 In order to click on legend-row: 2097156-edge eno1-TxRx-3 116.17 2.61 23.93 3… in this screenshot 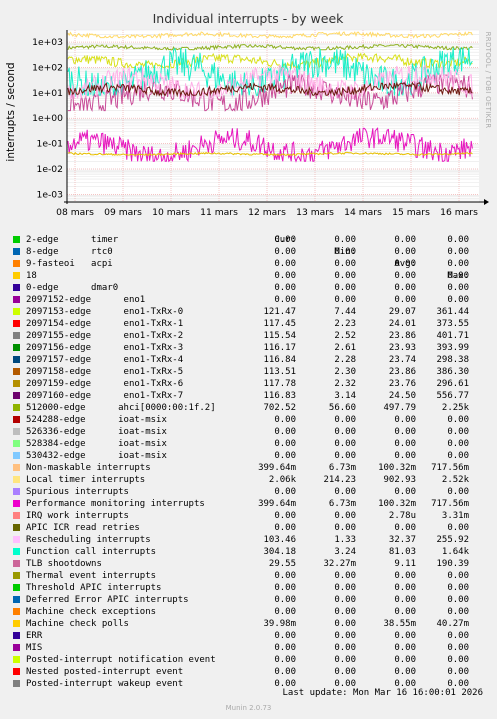, I will do `click(248, 348)`.